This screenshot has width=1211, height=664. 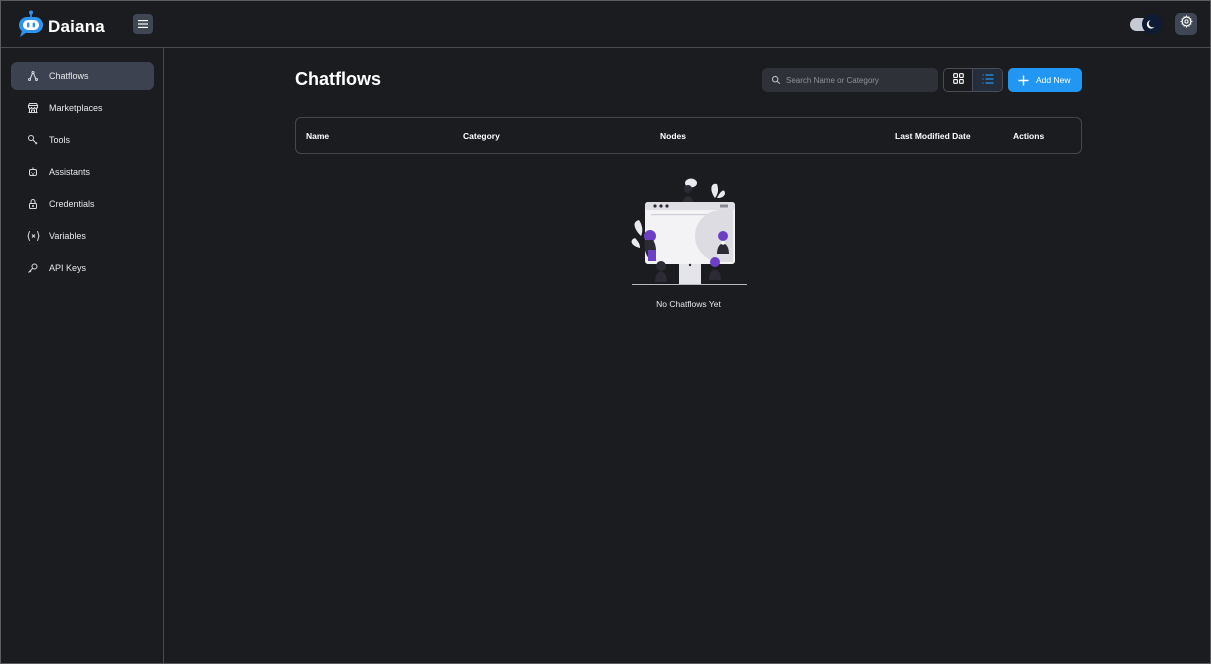 What do you see at coordinates (33, 108) in the screenshot?
I see `building-store-icon` at bounding box center [33, 108].